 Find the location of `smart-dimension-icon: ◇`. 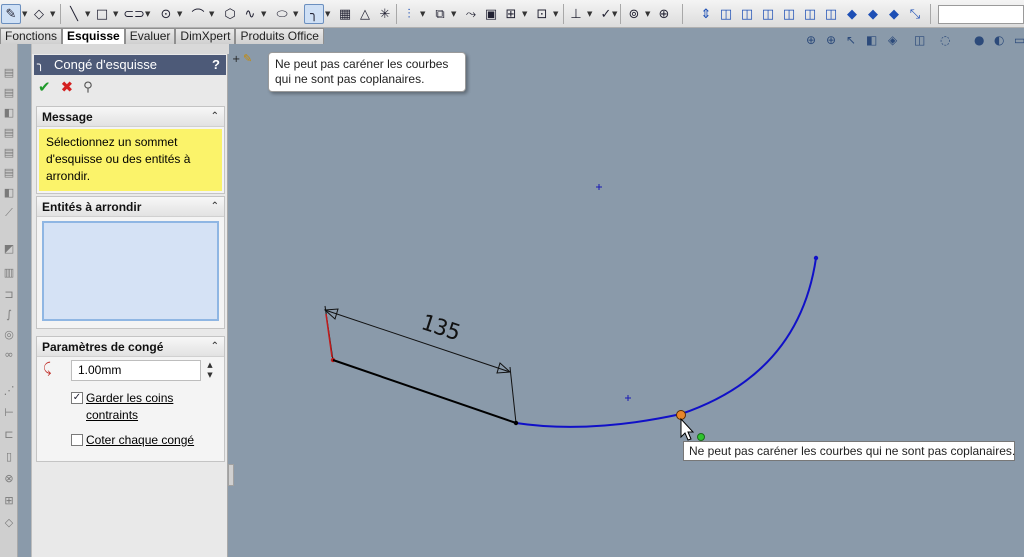

smart-dimension-icon: ◇ is located at coordinates (39, 14).